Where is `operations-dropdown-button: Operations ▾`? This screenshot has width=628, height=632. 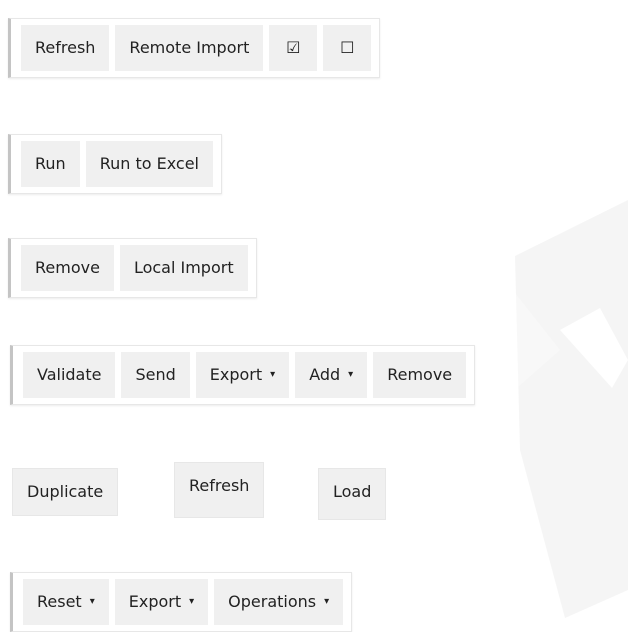
operations-dropdown-button: Operations ▾ is located at coordinates (279, 602).